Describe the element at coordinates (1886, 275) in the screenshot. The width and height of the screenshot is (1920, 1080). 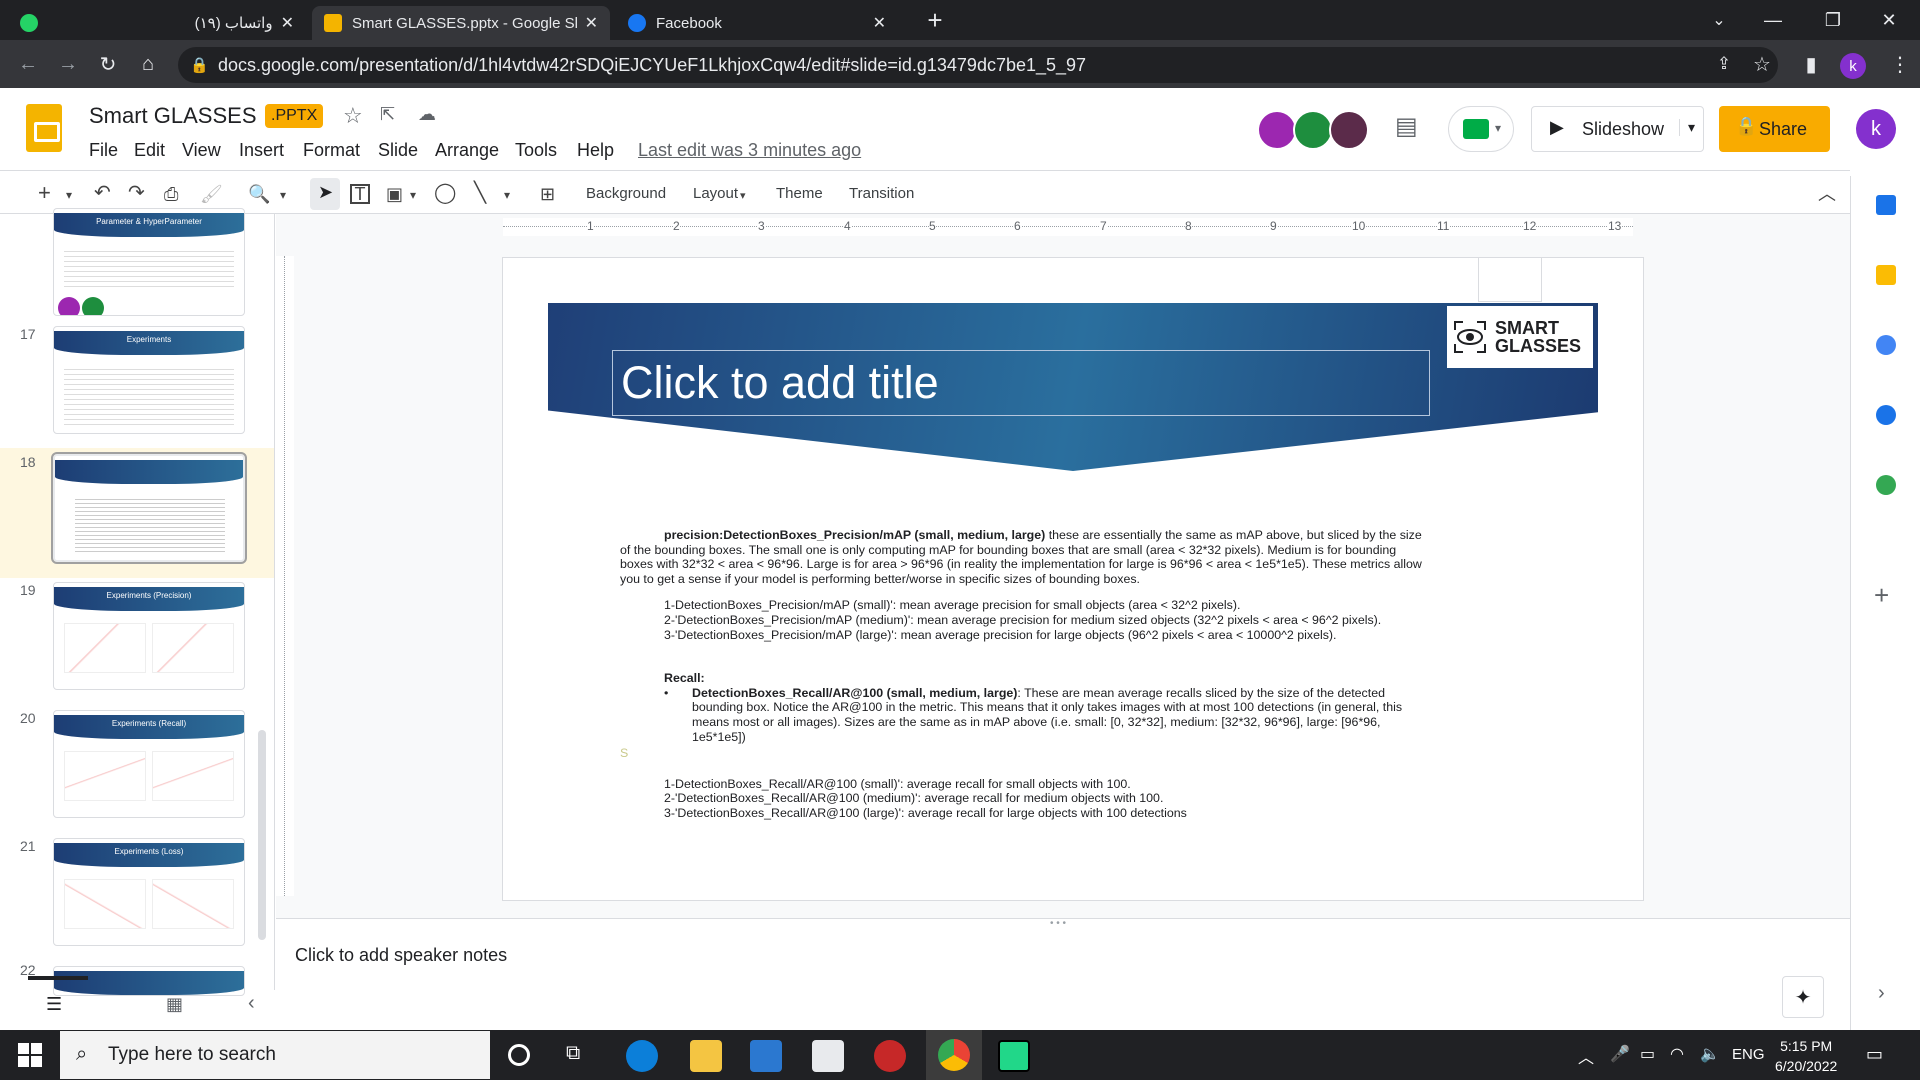
I see `keep-icon` at that location.